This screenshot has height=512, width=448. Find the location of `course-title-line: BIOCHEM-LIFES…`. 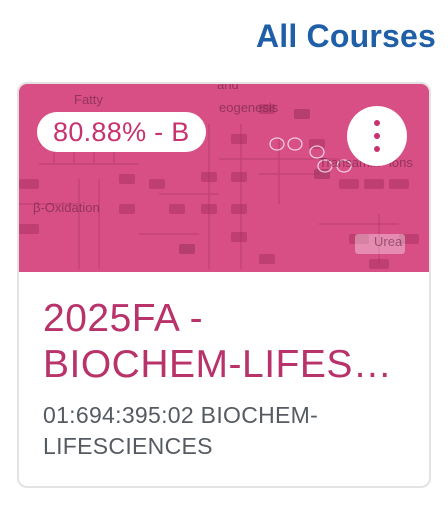

course-title-line: BIOCHEM-LIFES… is located at coordinates (218, 364).